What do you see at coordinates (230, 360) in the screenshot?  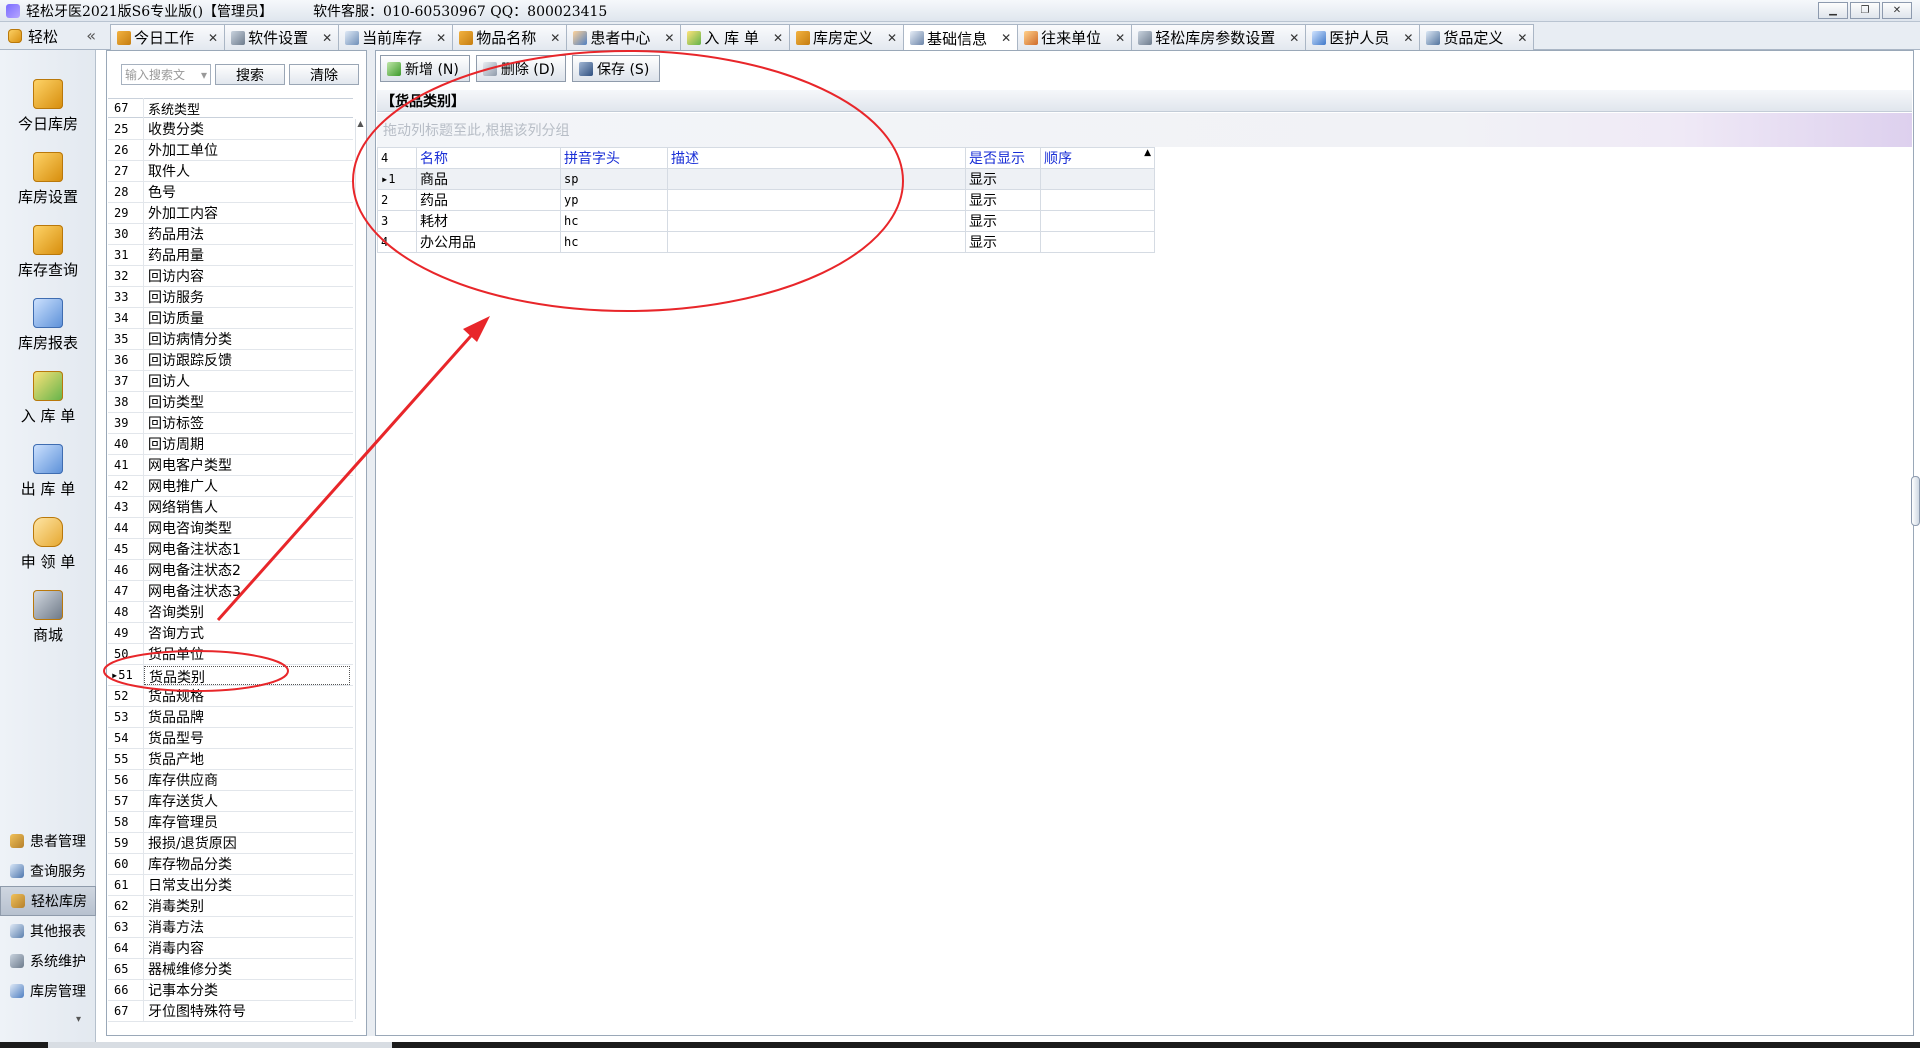 I see `list-item: 36 回访跟踪反馈` at bounding box center [230, 360].